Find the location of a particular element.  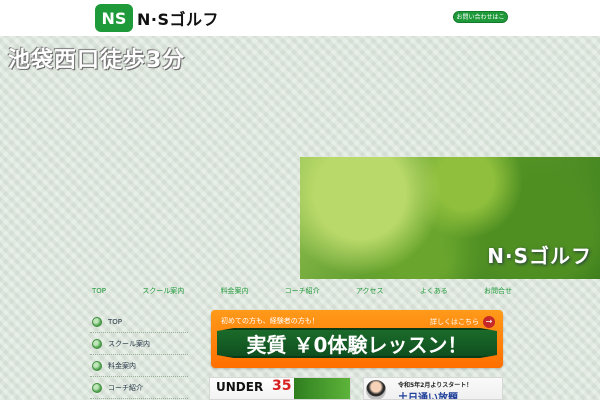

side-menu-item-school: スクール案内 is located at coordinates (139, 344).